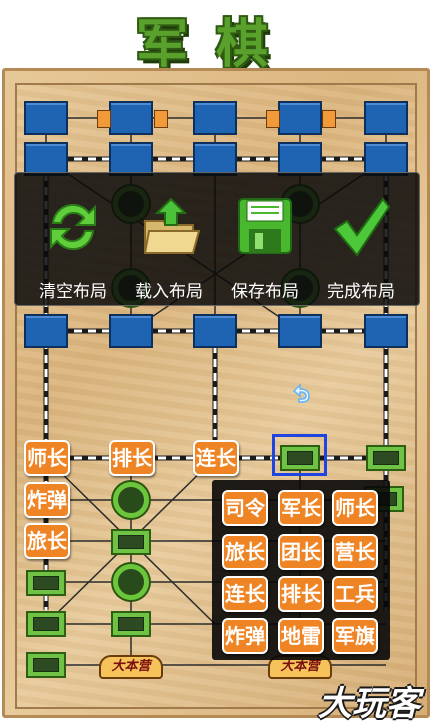 Image resolution: width=432 pixels, height=725 pixels. Describe the element at coordinates (245, 552) in the screenshot. I see `palette-brigade-commander: 旅长` at that location.